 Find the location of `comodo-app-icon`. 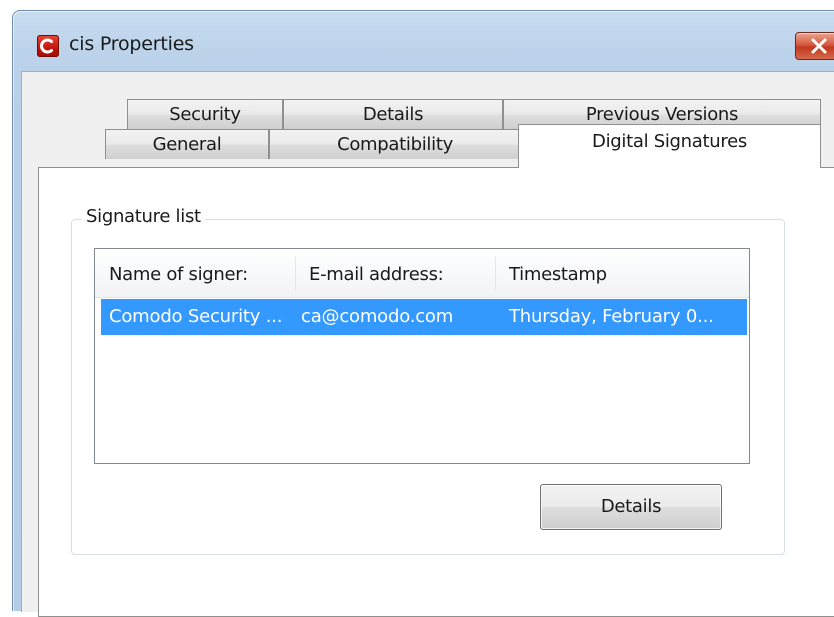

comodo-app-icon is located at coordinates (48, 46).